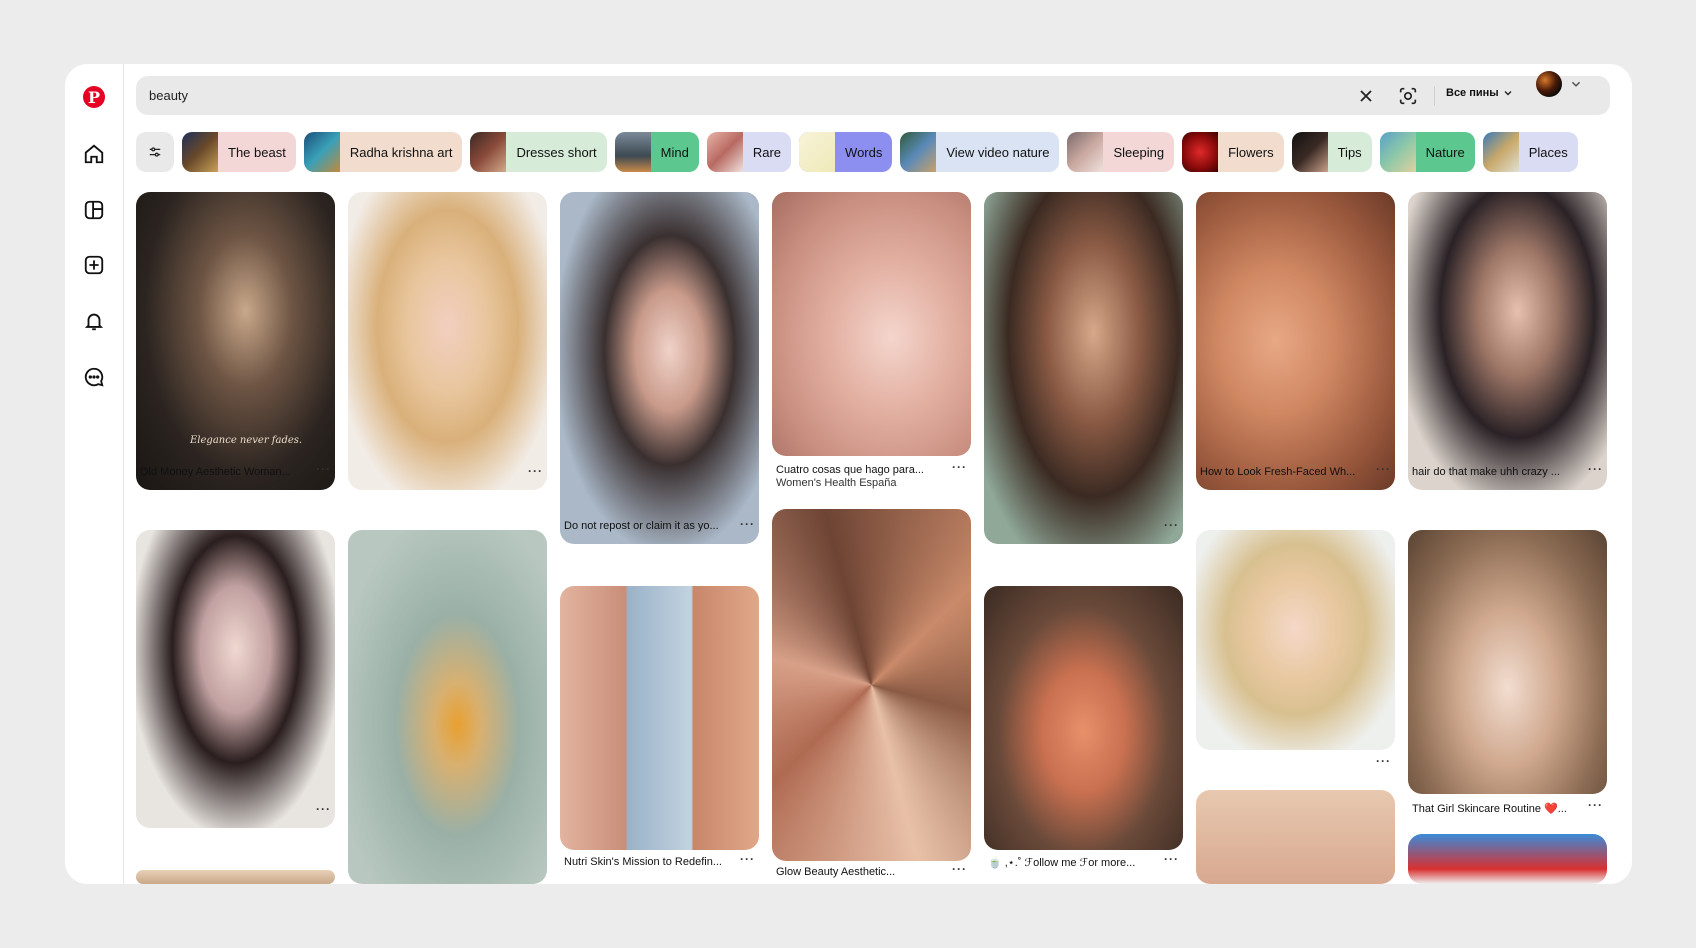  I want to click on camera-lens-icon, so click(1408, 96).